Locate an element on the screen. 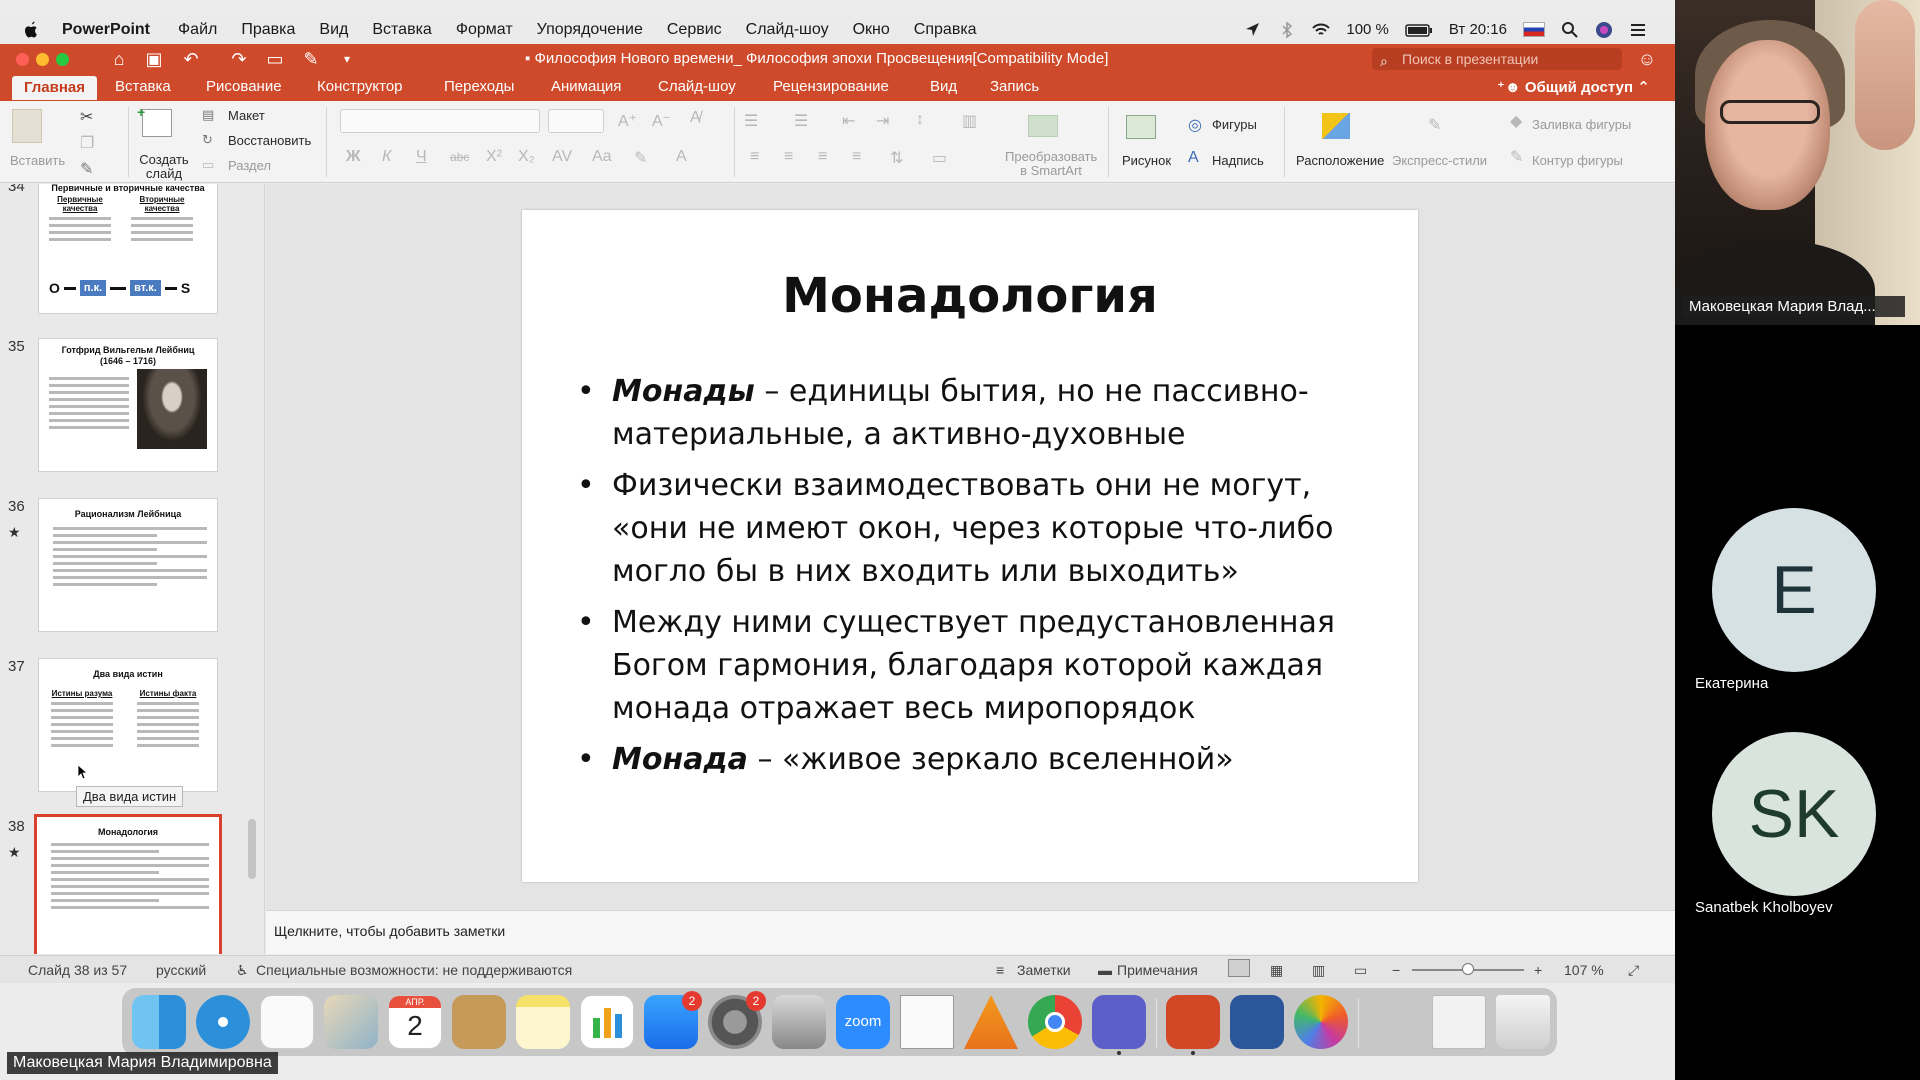 The image size is (1920, 1080). zoom-out-icon: − is located at coordinates (1396, 970).